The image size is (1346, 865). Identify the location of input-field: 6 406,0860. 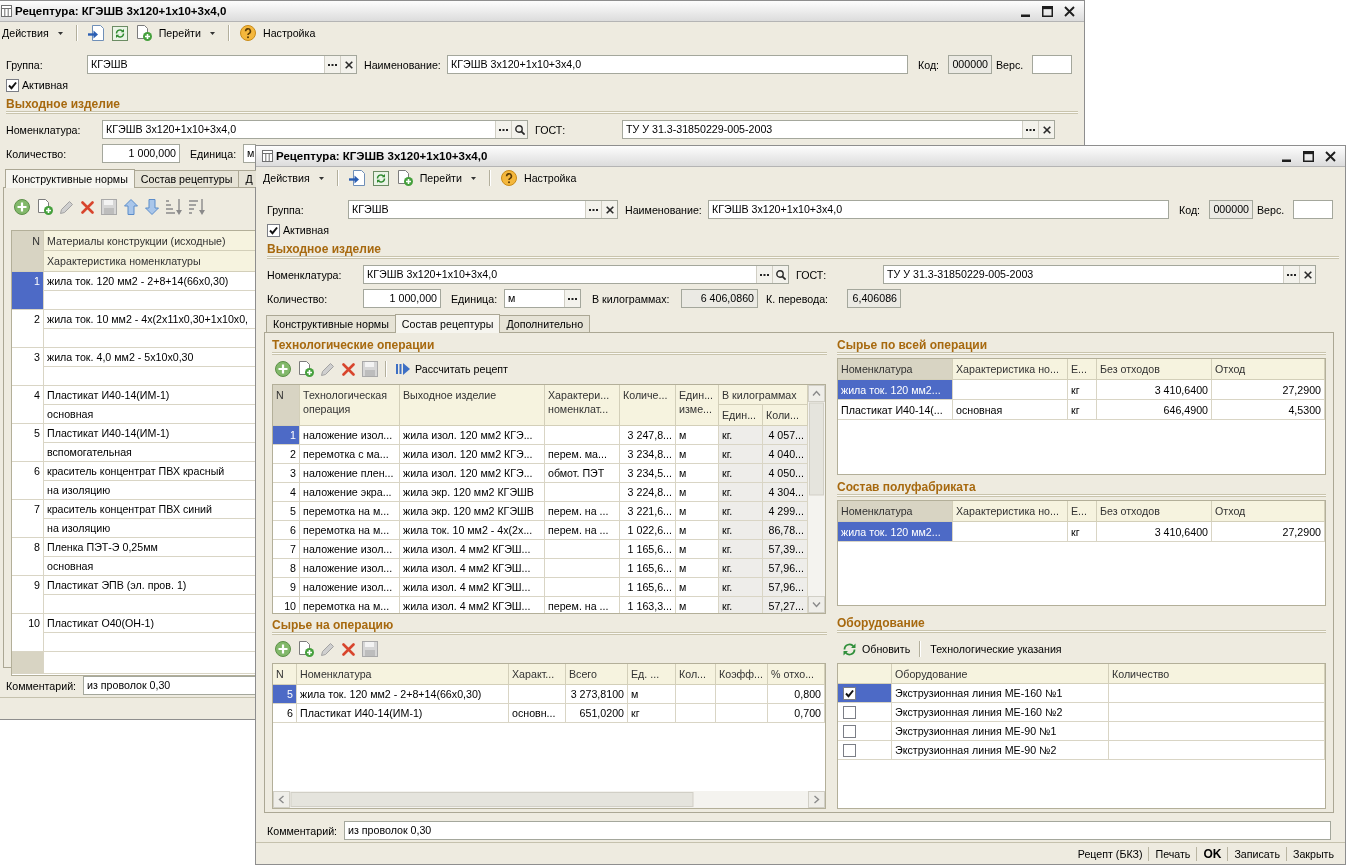
(719, 298).